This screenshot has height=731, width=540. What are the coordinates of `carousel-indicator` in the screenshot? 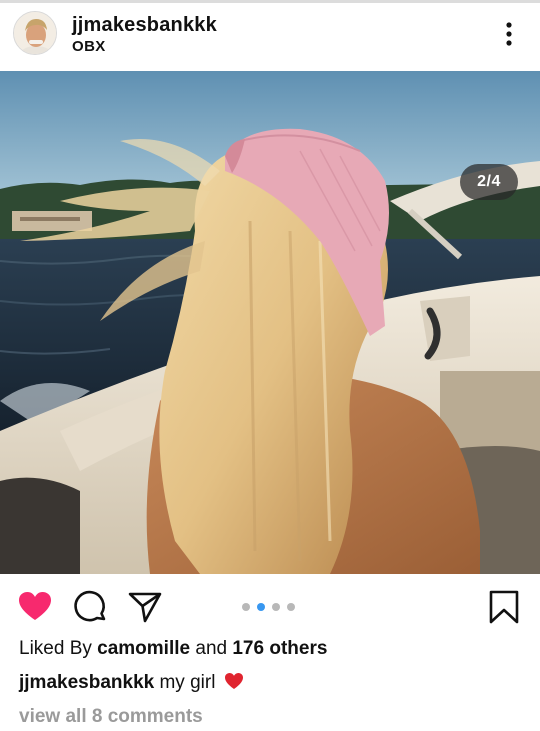 It's located at (272, 607).